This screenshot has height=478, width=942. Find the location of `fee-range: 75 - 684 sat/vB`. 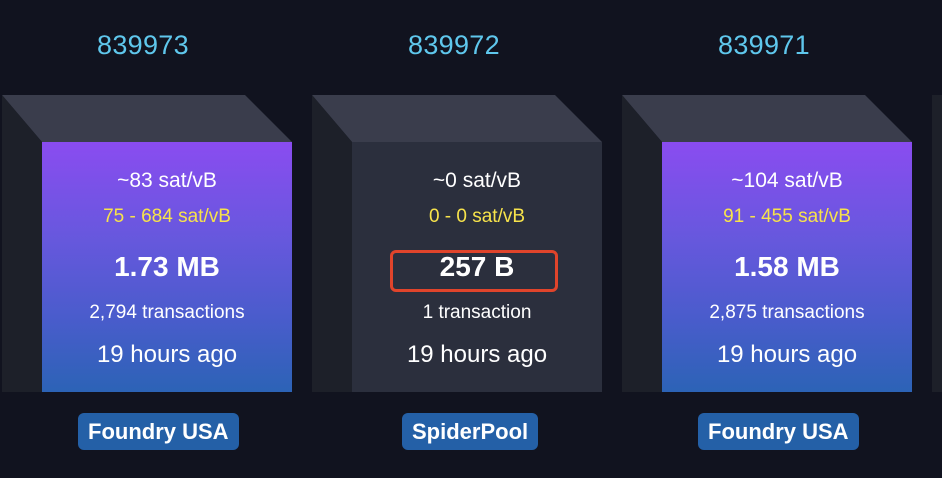

fee-range: 75 - 684 sat/vB is located at coordinates (167, 216).